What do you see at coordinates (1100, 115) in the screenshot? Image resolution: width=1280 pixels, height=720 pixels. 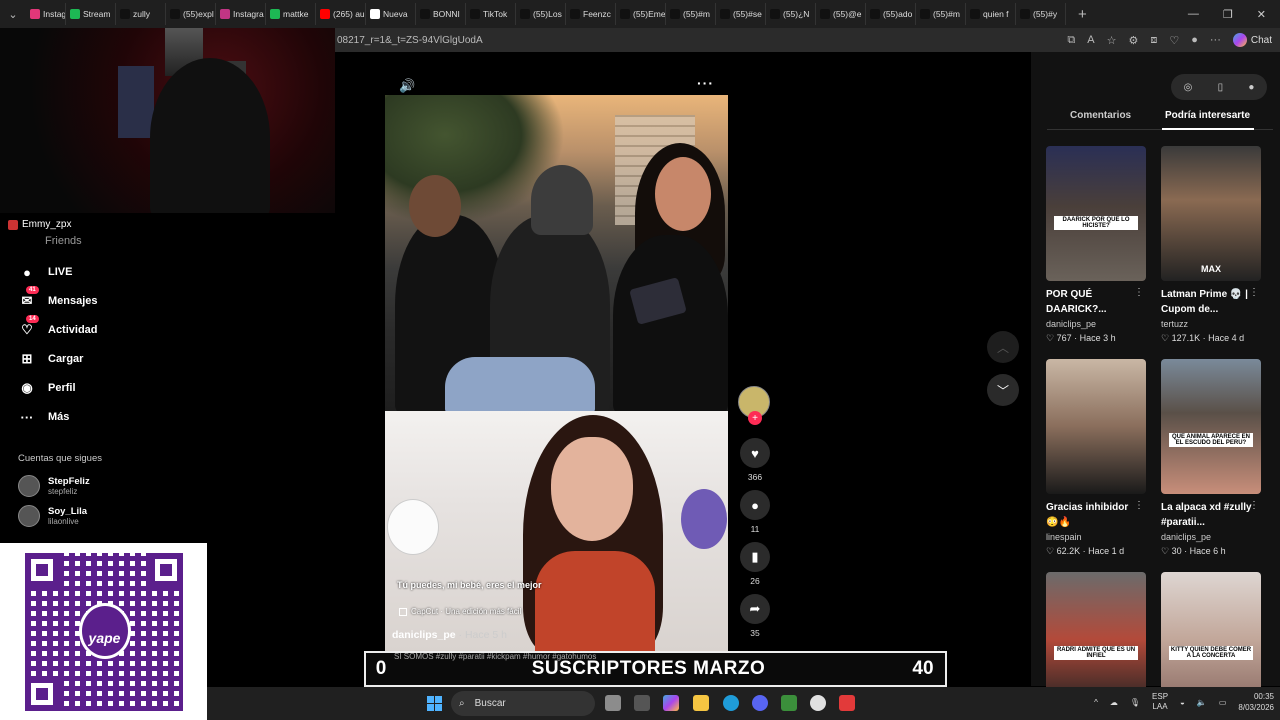 I see `tab-comments: Comentarios` at bounding box center [1100, 115].